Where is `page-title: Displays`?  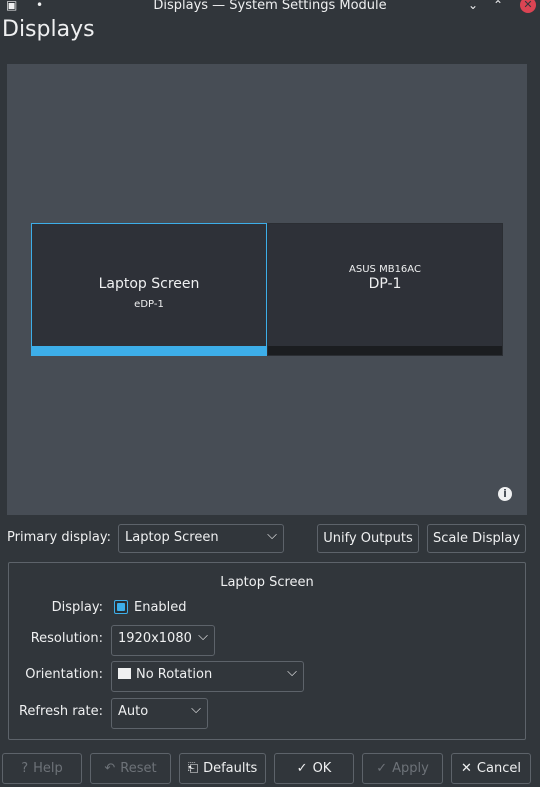 page-title: Displays is located at coordinates (48, 29).